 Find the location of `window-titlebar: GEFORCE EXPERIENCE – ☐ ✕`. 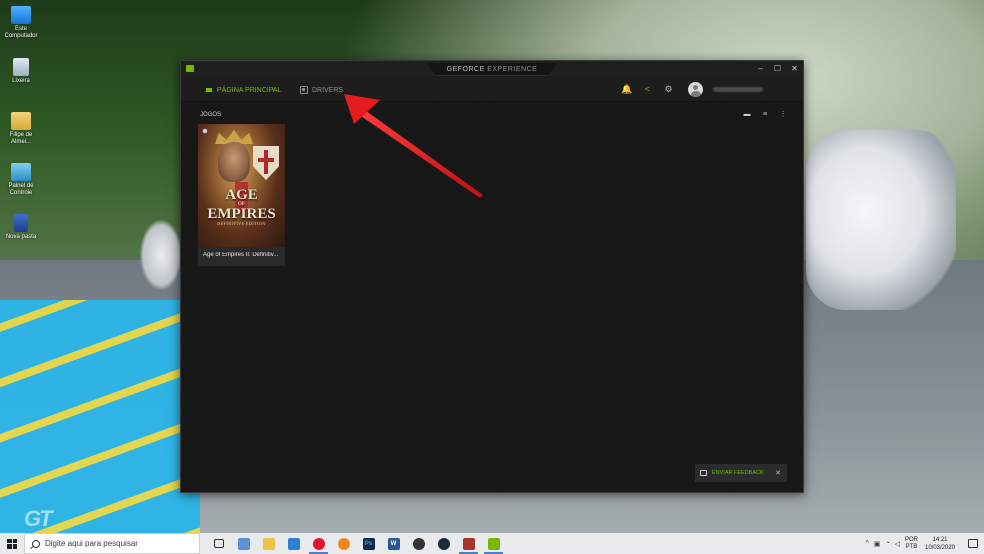

window-titlebar: GEFORCE EXPERIENCE – ☐ ✕ is located at coordinates (492, 69).